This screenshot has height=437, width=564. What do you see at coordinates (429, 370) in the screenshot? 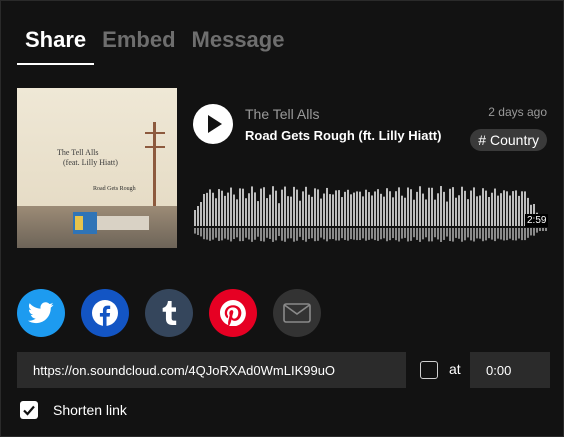
I see `start-at-checkbox` at bounding box center [429, 370].